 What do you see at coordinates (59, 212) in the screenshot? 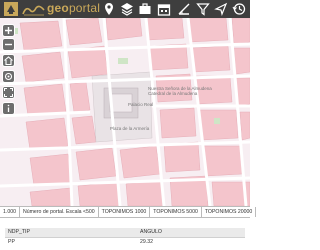
I see `tab-numero-portal: Número de portal. Escala <500` at bounding box center [59, 212].